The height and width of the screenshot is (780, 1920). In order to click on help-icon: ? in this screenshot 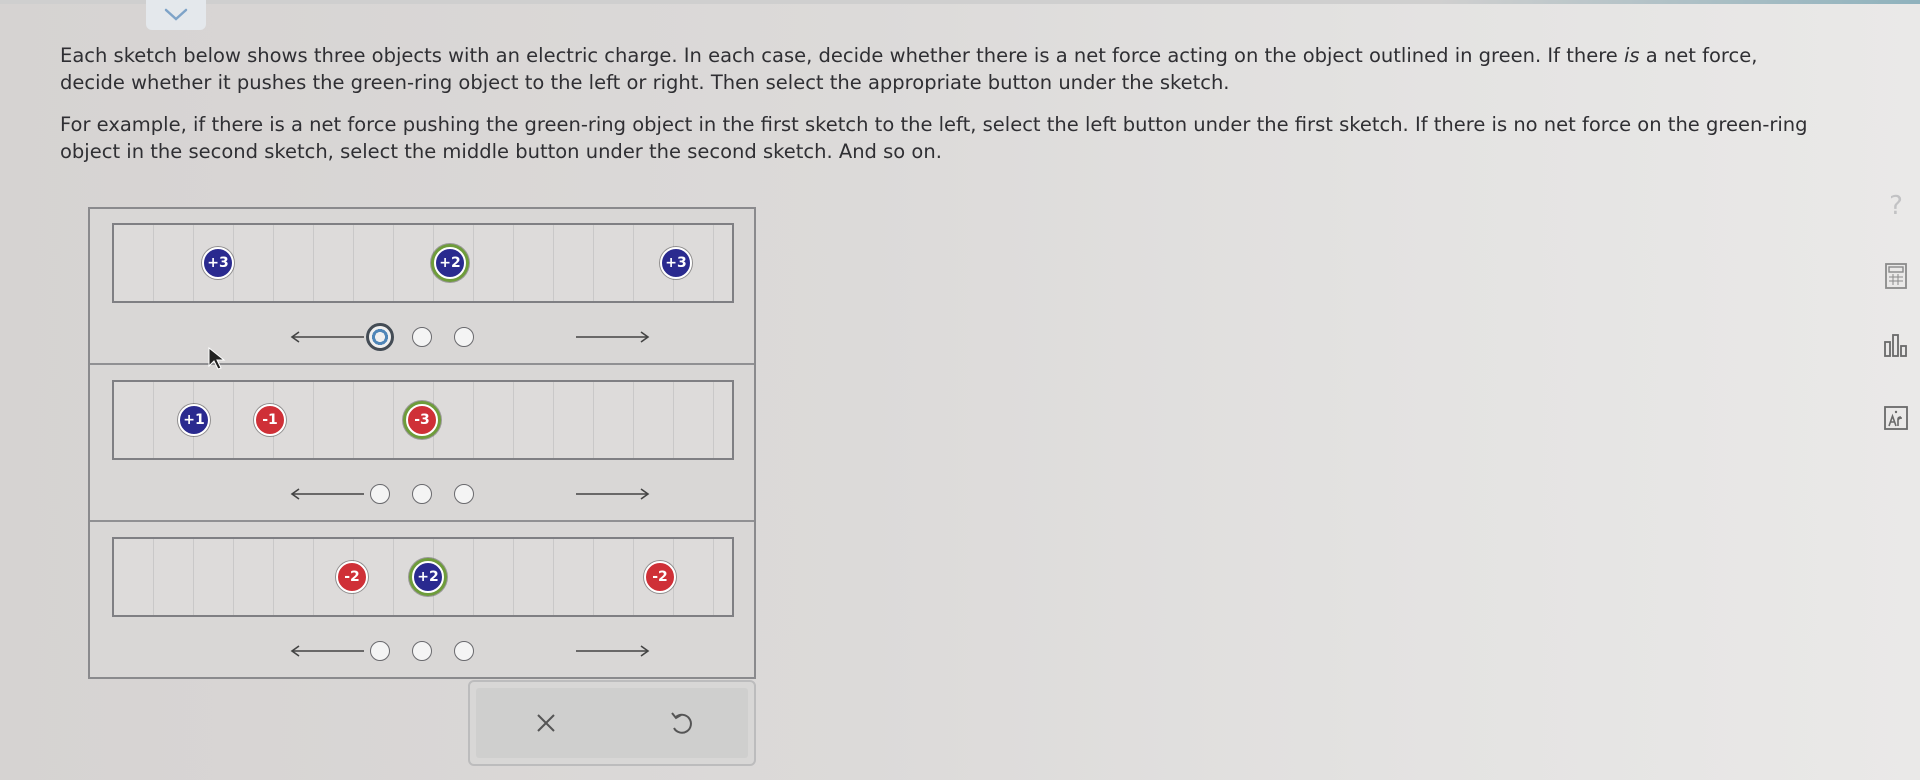, I will do `click(1896, 206)`.